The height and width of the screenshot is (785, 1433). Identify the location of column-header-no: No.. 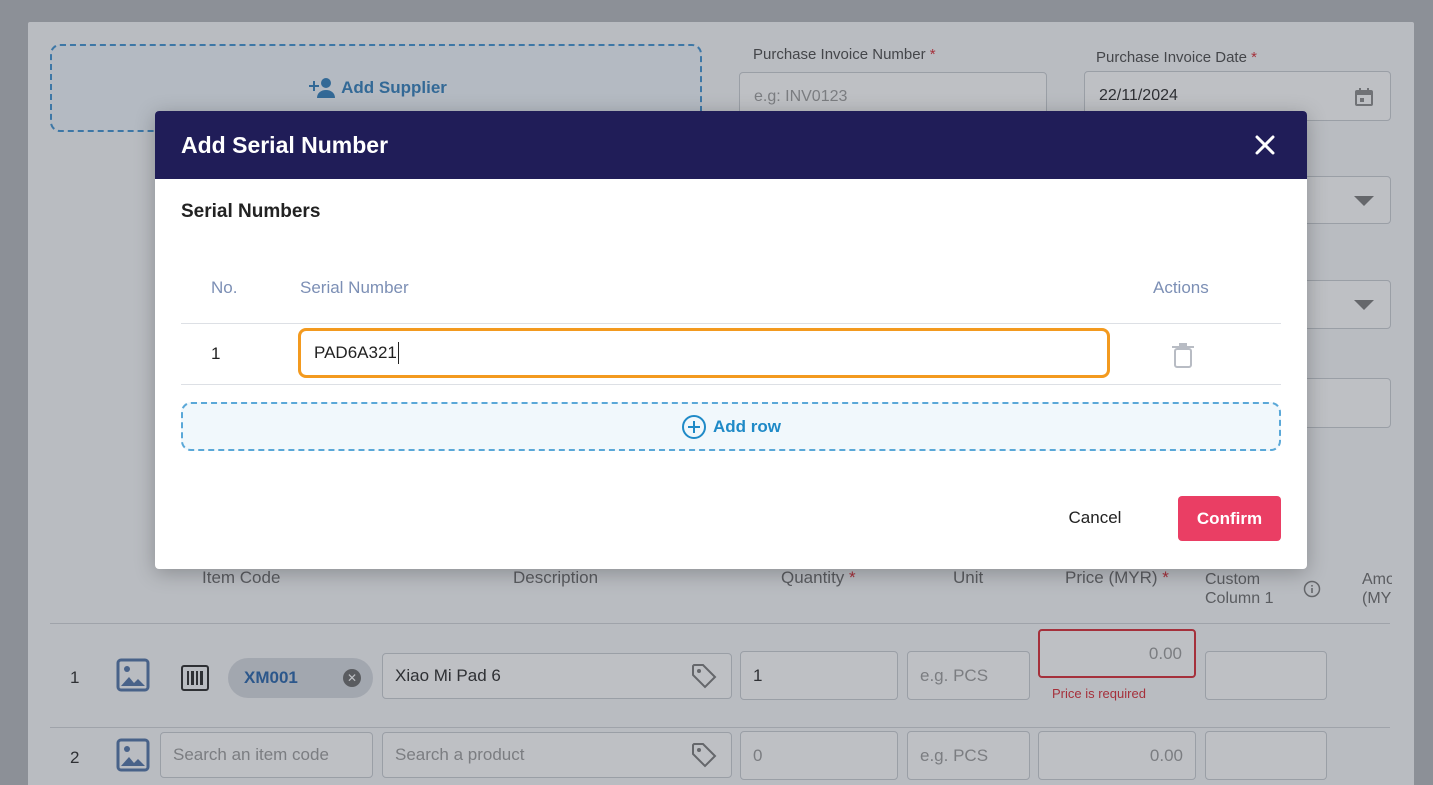
(224, 287).